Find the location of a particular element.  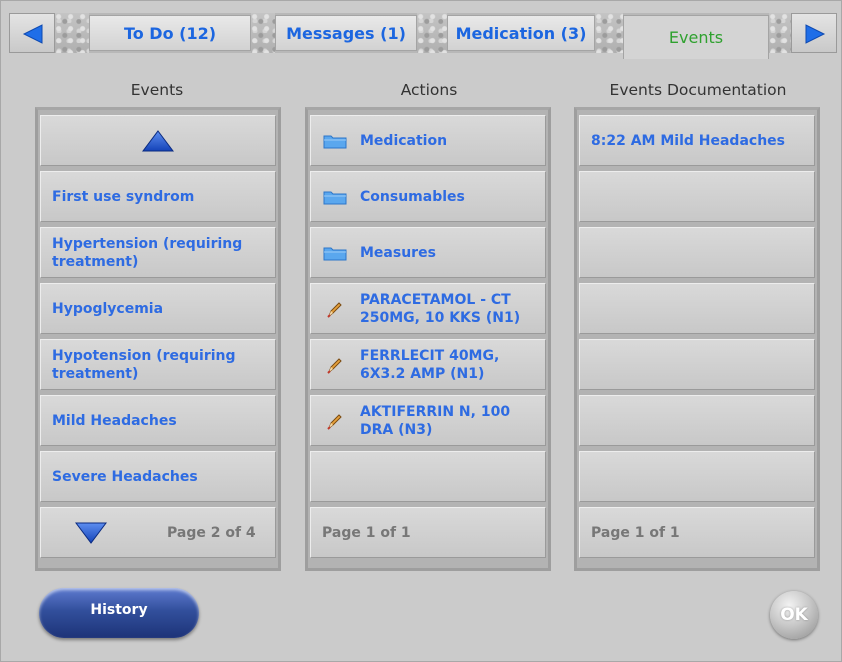

list-item: FERRLECIT 40MG, 6X3.2 AMP (N1) is located at coordinates (428, 364).